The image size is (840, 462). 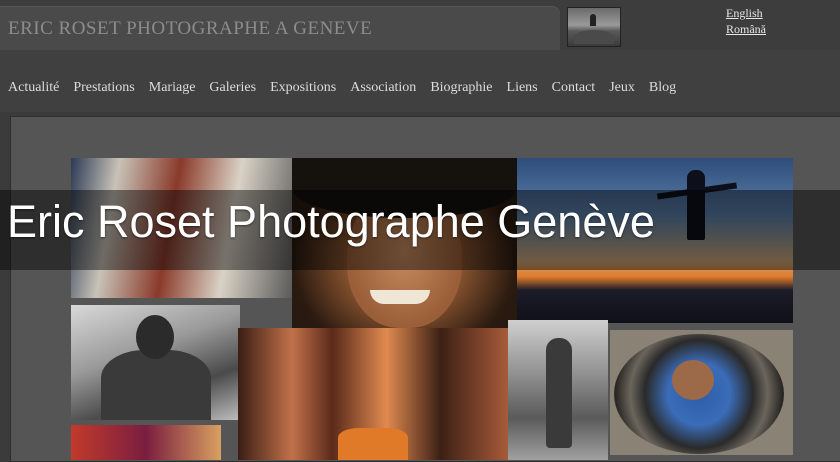 I want to click on photo-celebration-crowd, so click(x=373, y=394).